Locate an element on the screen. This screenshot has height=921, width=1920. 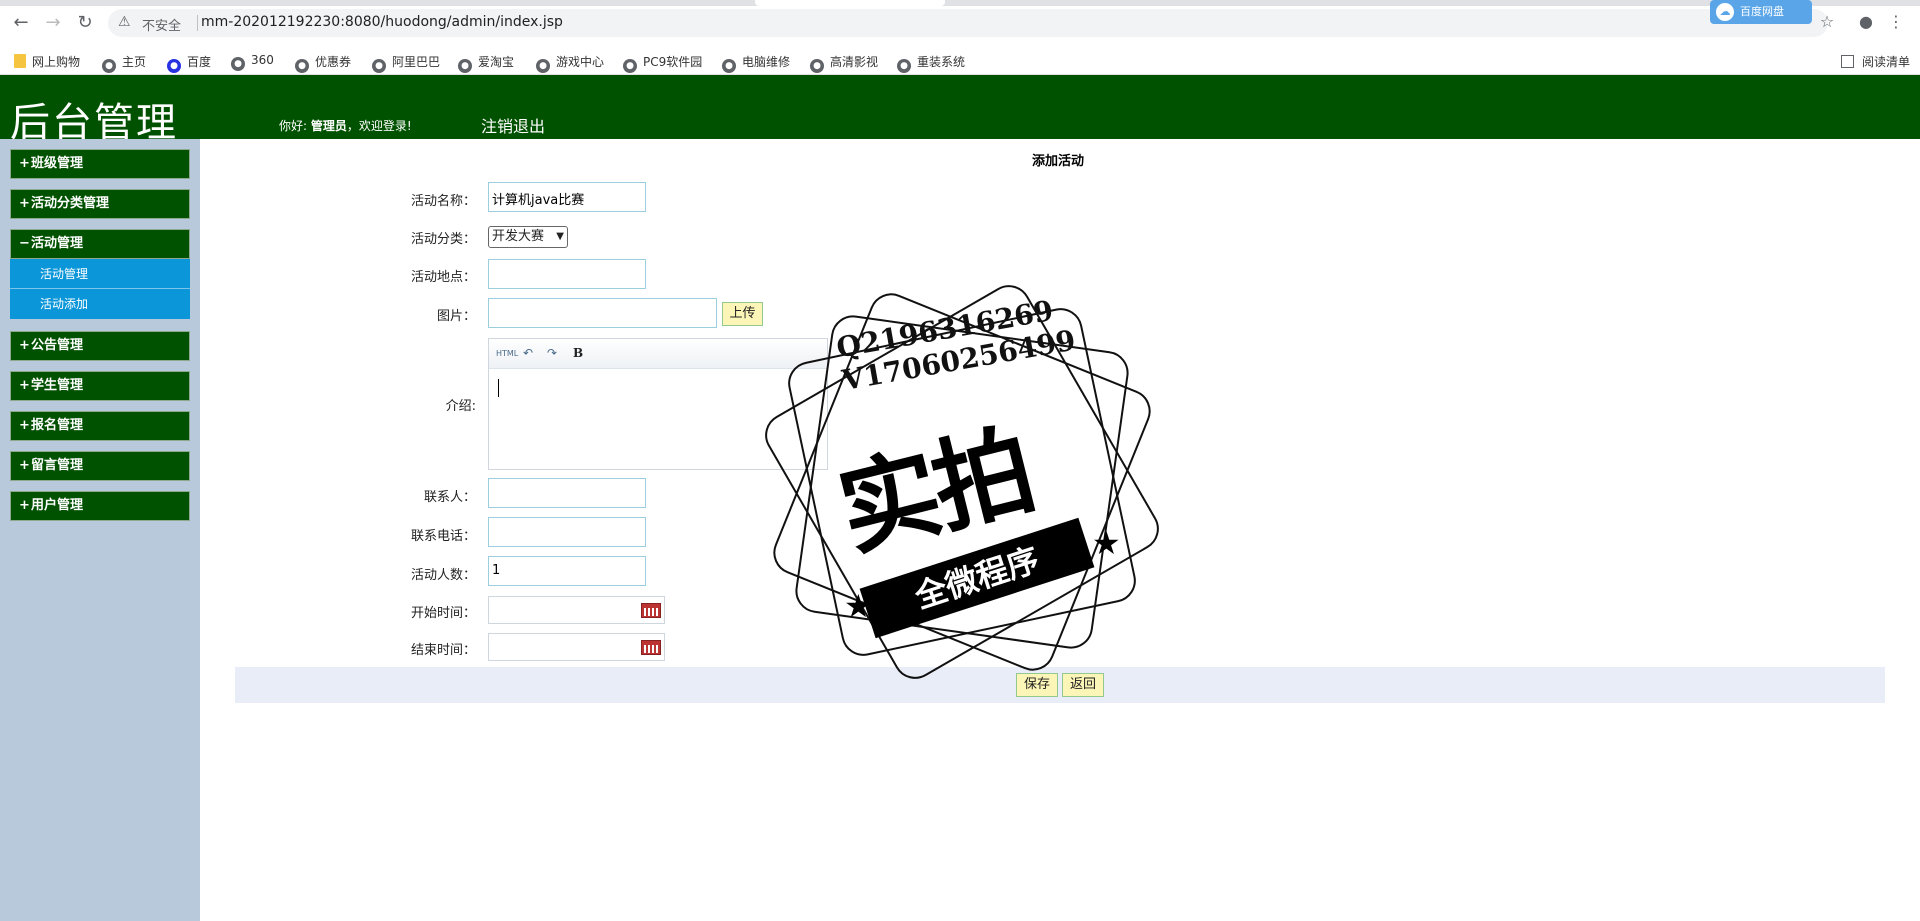
count-input: 1 is located at coordinates (567, 571).